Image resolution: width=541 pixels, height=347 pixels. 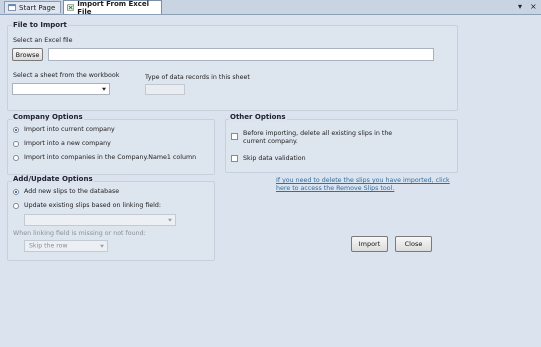 I want to click on excel-file-path-input, so click(x=241, y=54).